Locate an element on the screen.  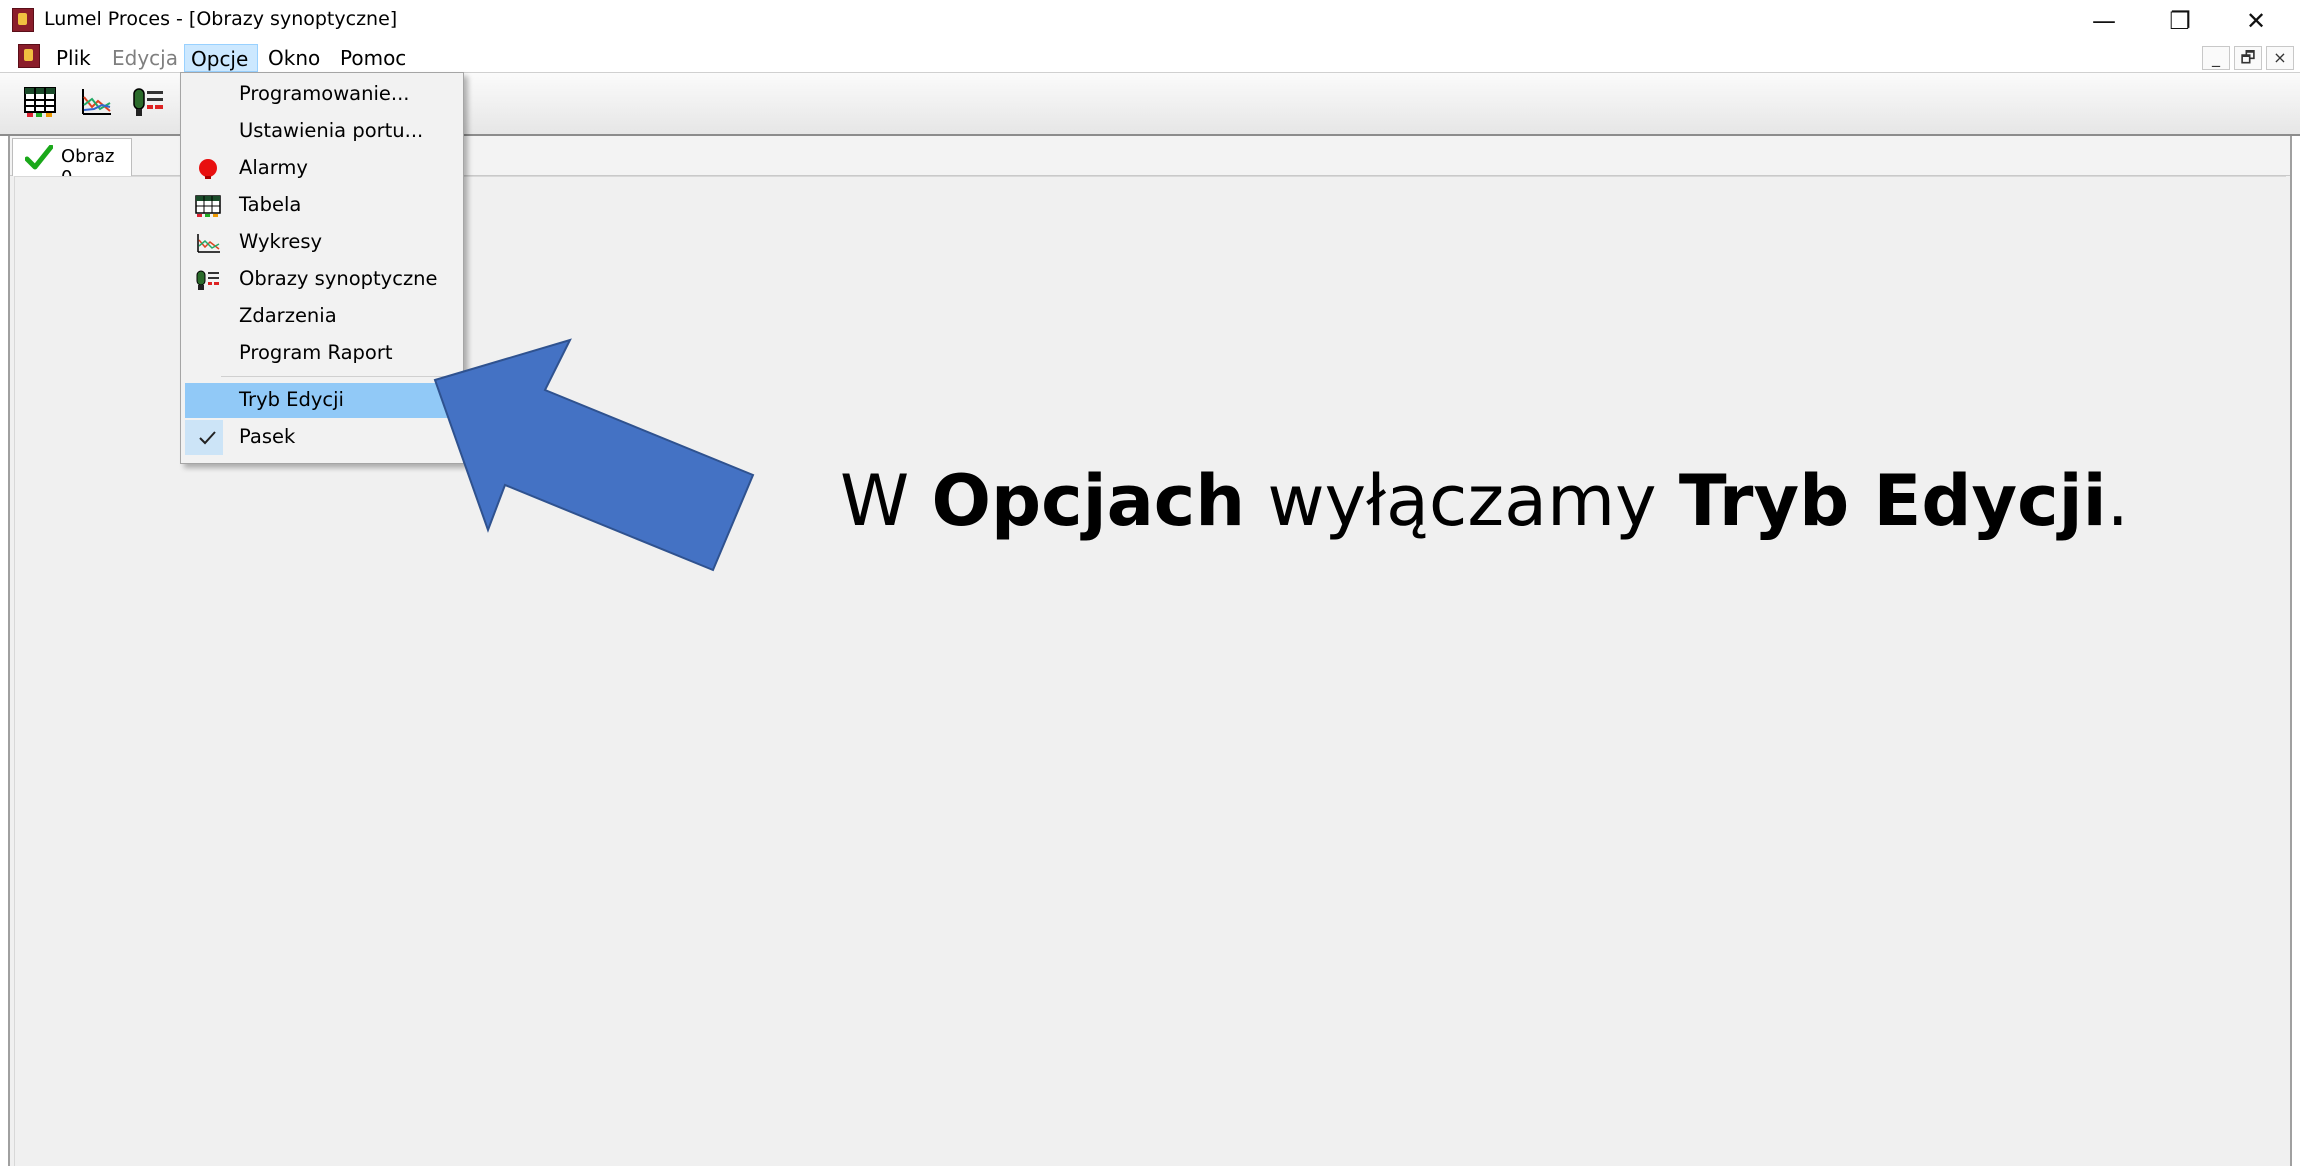
menu-item-program-raport: Program Raport is located at coordinates (322, 353).